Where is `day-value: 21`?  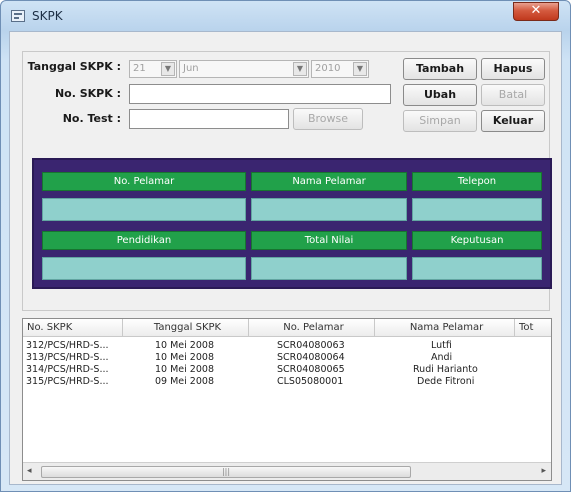 day-value: 21 is located at coordinates (139, 68).